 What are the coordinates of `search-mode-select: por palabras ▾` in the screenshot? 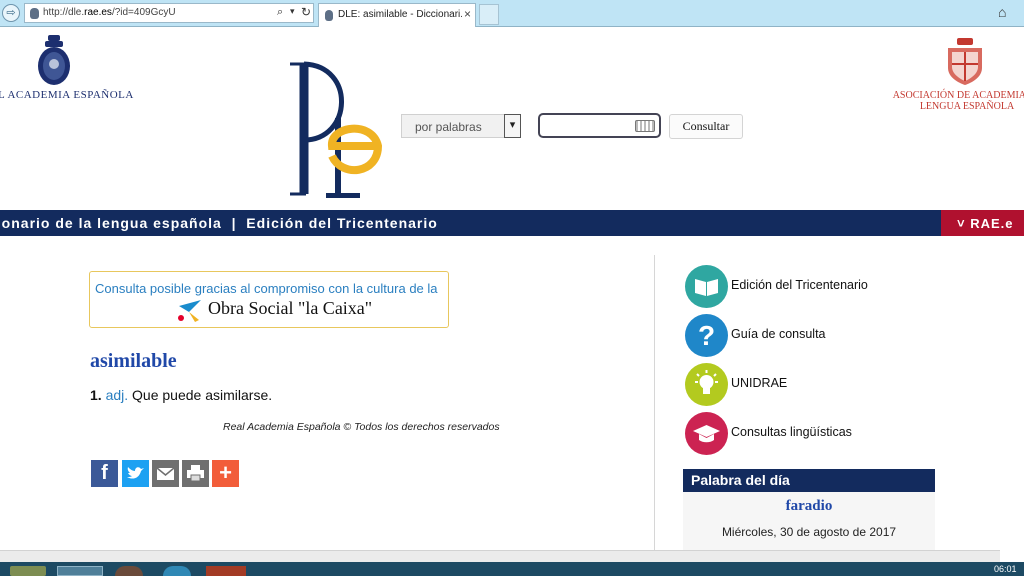 It's located at (461, 126).